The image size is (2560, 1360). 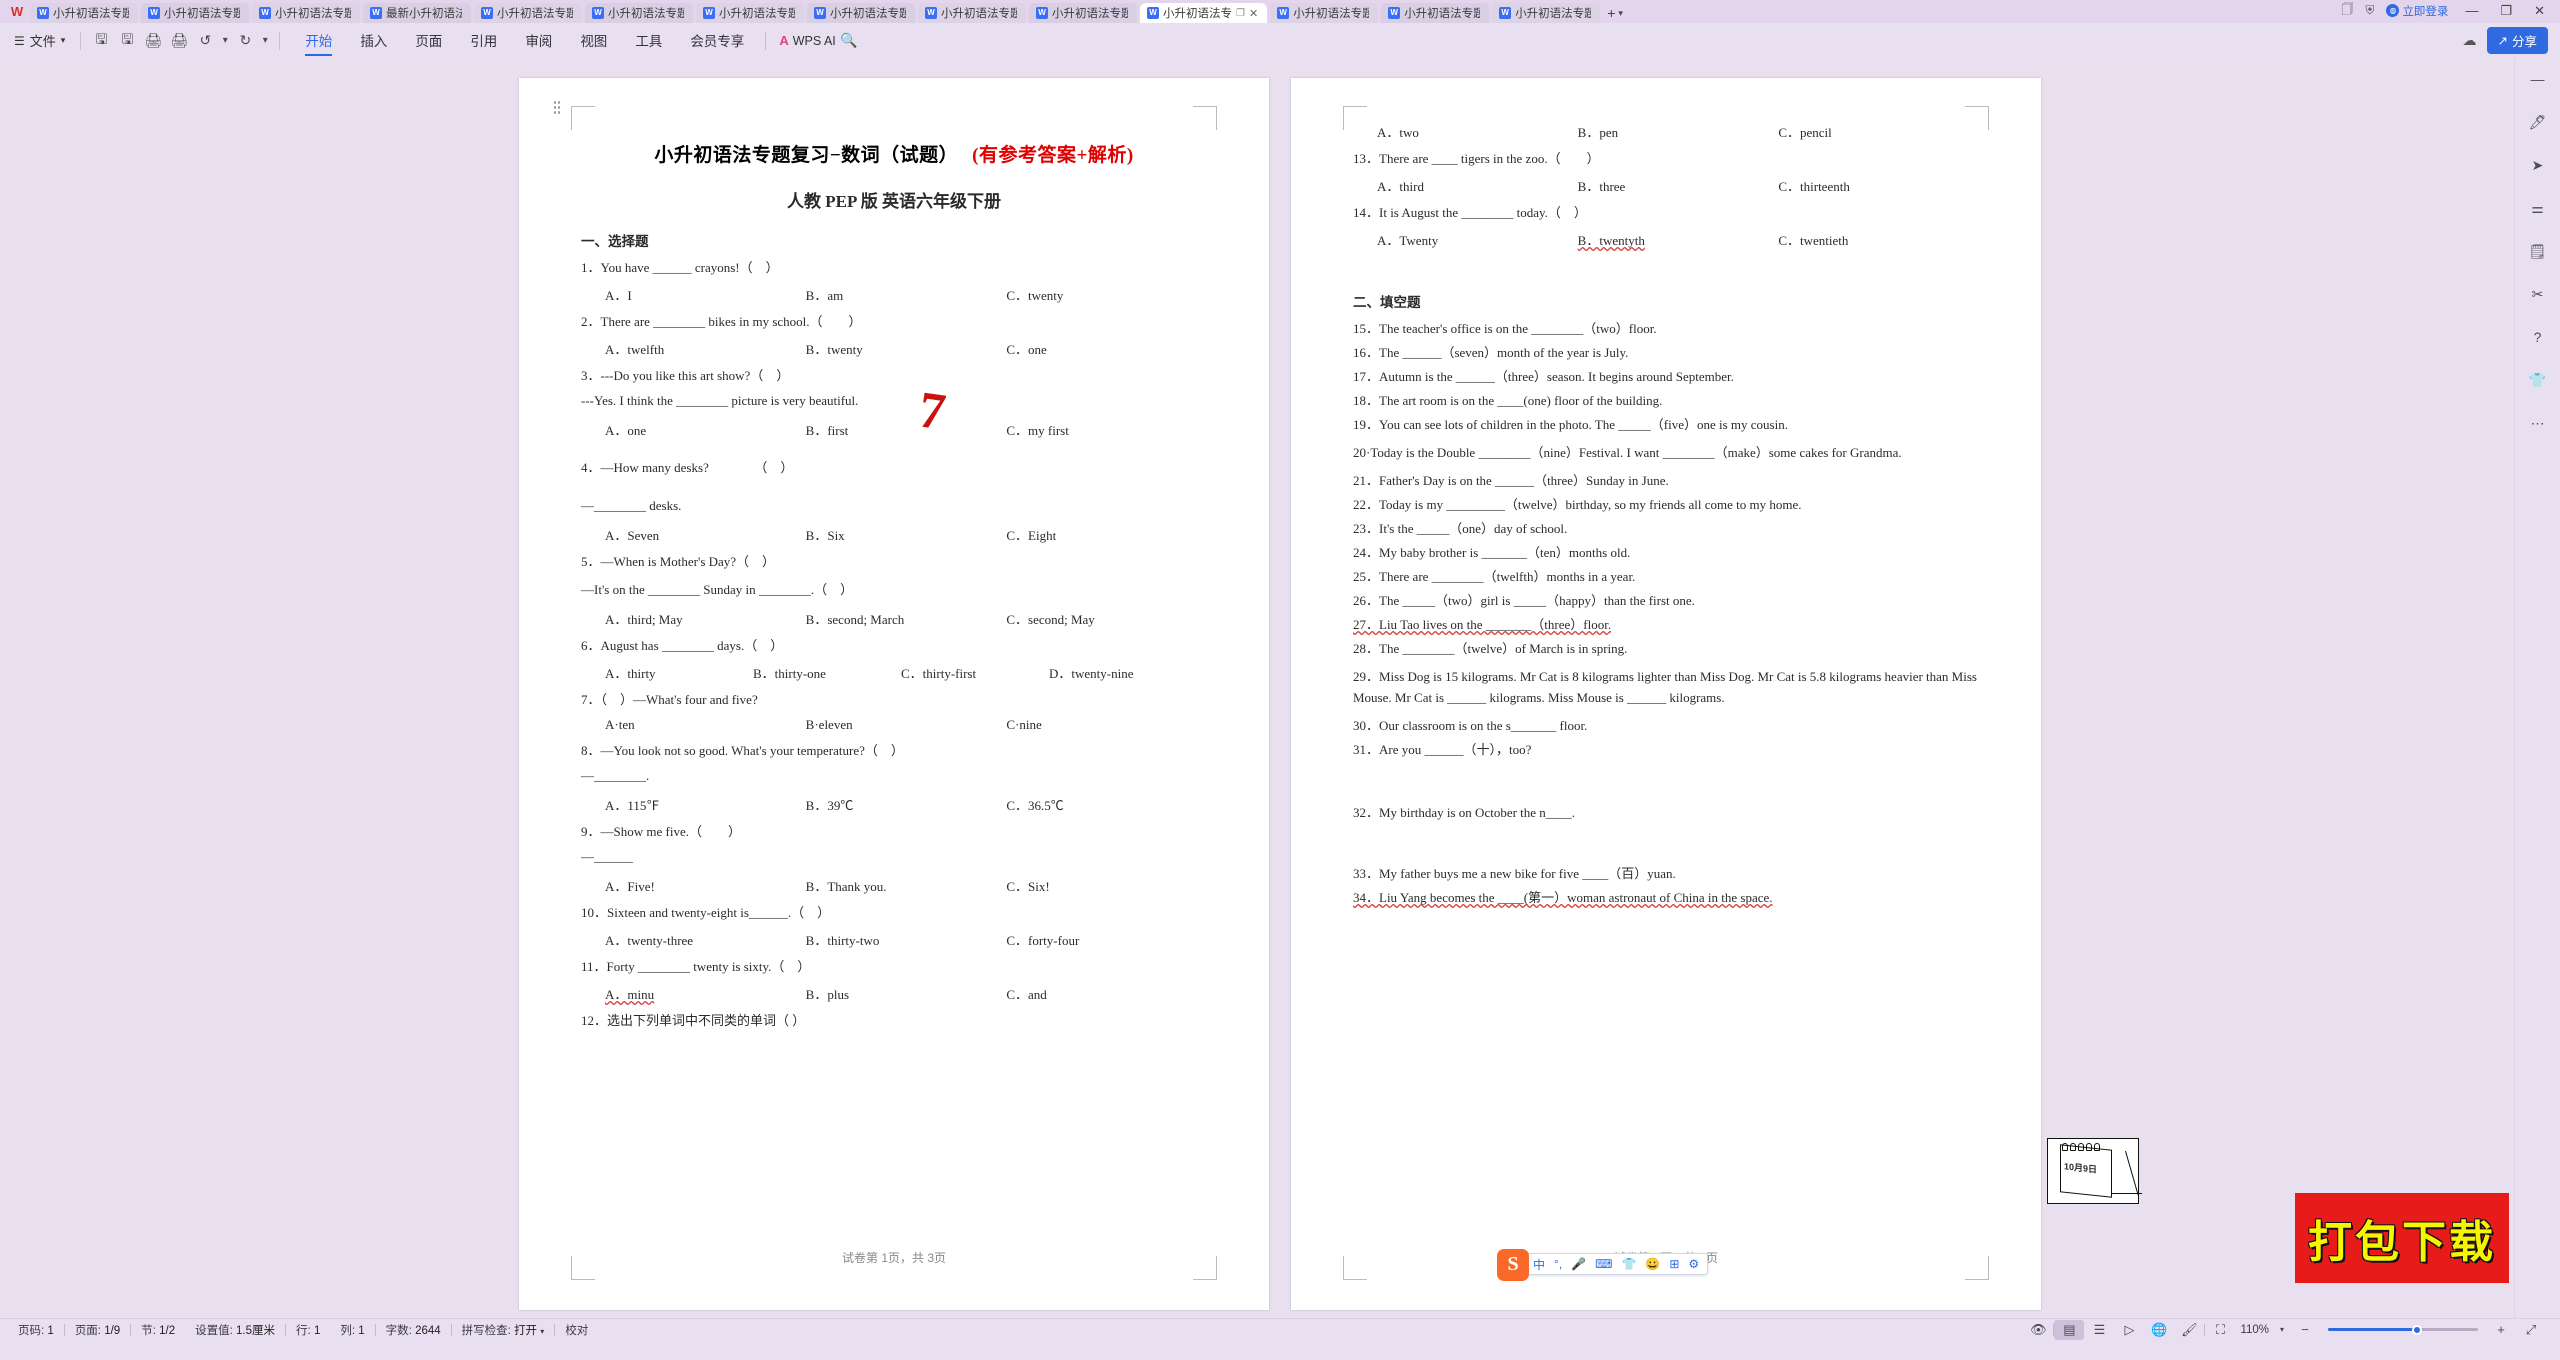 I want to click on web-view-icon: 🌐, so click(x=2159, y=1330).